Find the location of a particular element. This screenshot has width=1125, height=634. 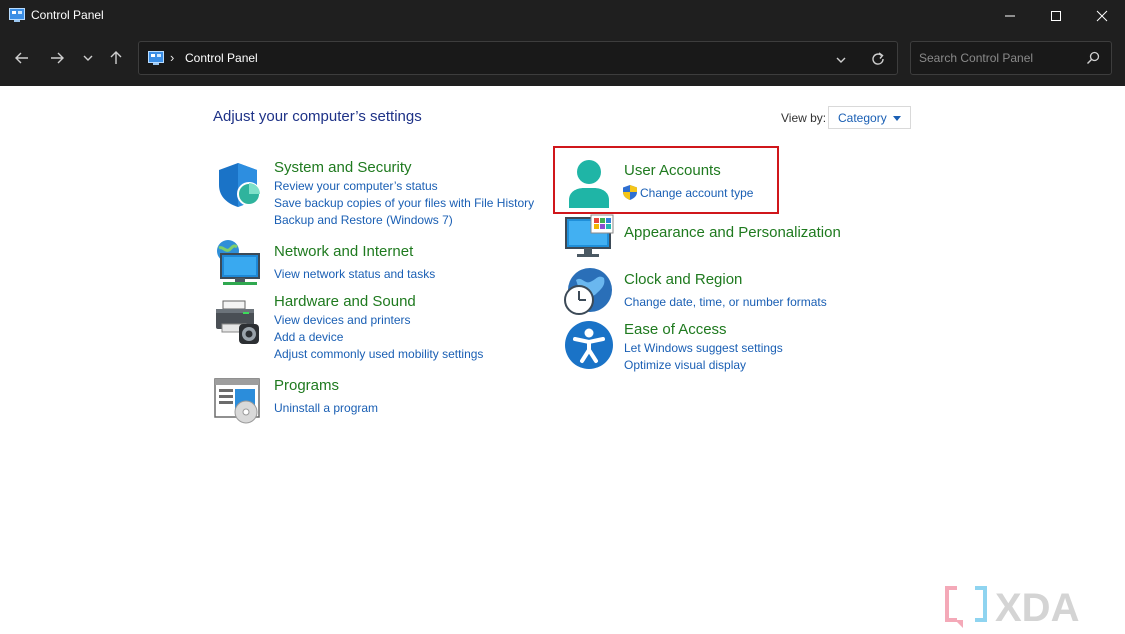

back-button is located at coordinates (22, 58).